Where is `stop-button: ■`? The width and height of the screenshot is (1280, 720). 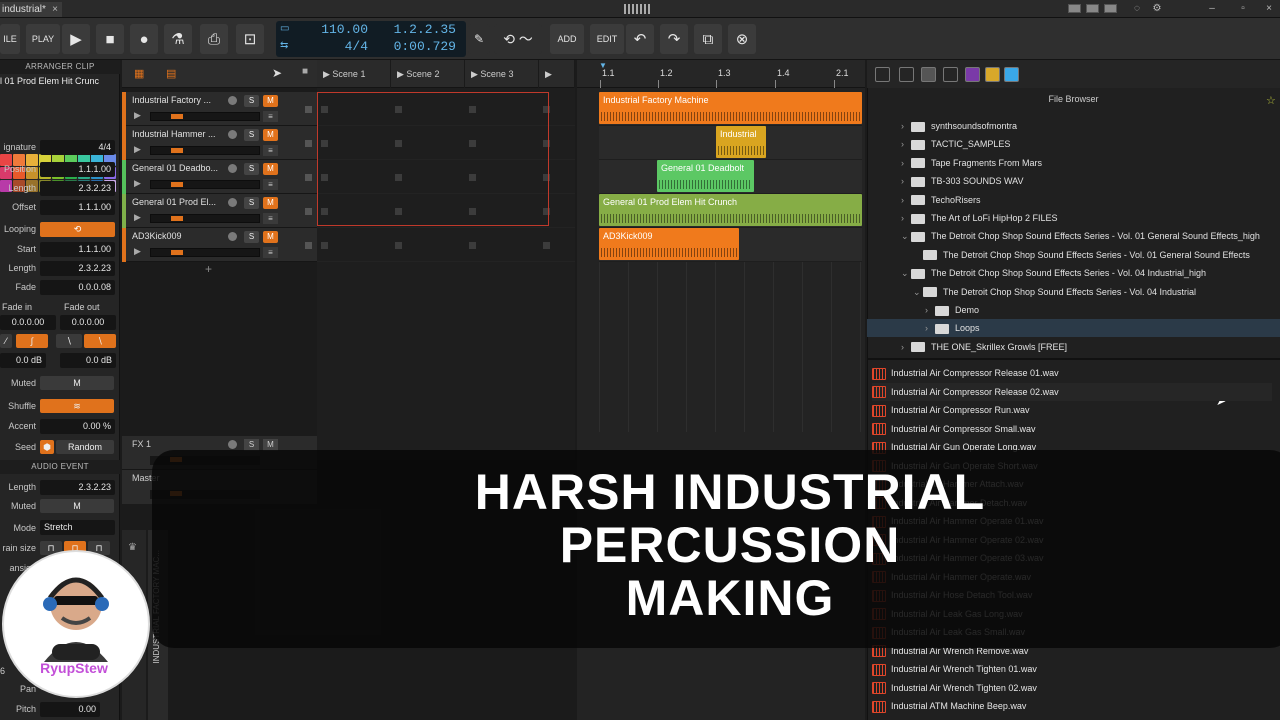
stop-button: ■ is located at coordinates (110, 39).